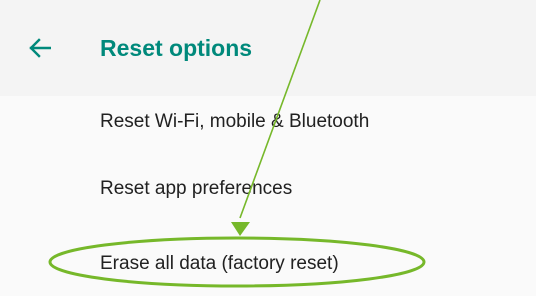 Image resolution: width=536 pixels, height=296 pixels. Describe the element at coordinates (219, 263) in the screenshot. I see `menu-item-label: Erase all data (factory reset)` at that location.